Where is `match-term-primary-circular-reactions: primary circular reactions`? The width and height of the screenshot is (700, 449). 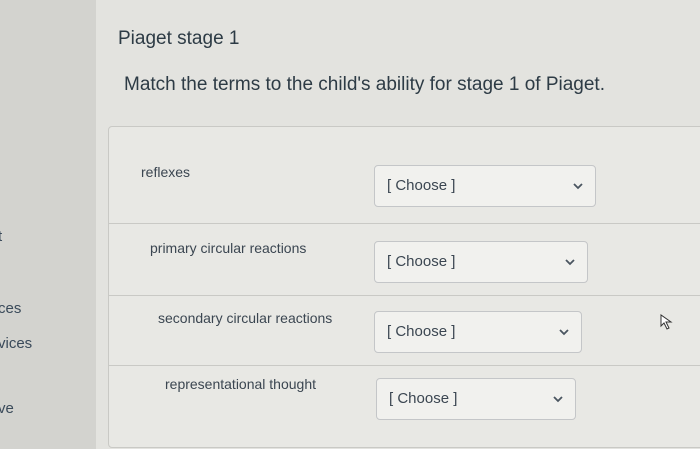 match-term-primary-circular-reactions: primary circular reactions is located at coordinates (228, 248).